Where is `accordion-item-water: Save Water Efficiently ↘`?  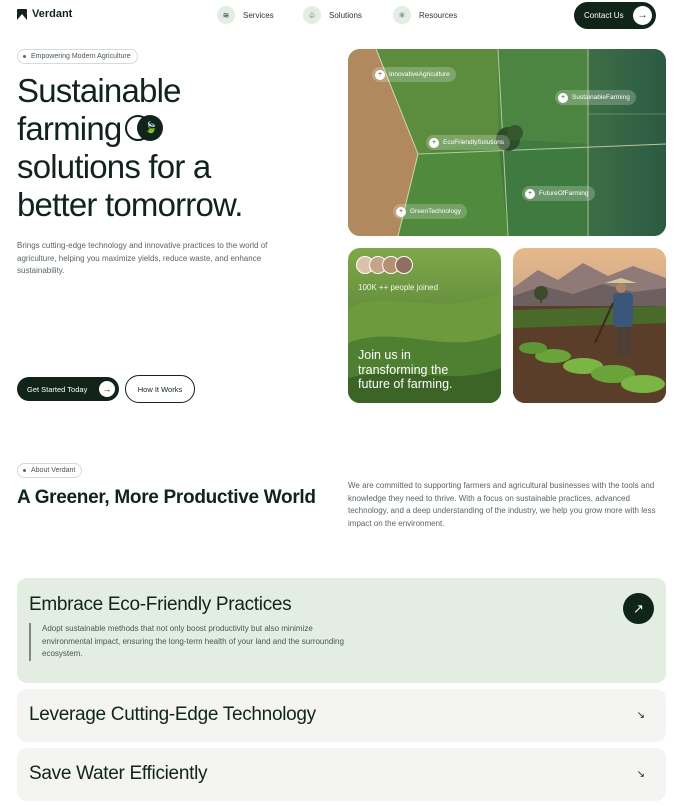 accordion-item-water: Save Water Efficiently ↘ is located at coordinates (341, 774).